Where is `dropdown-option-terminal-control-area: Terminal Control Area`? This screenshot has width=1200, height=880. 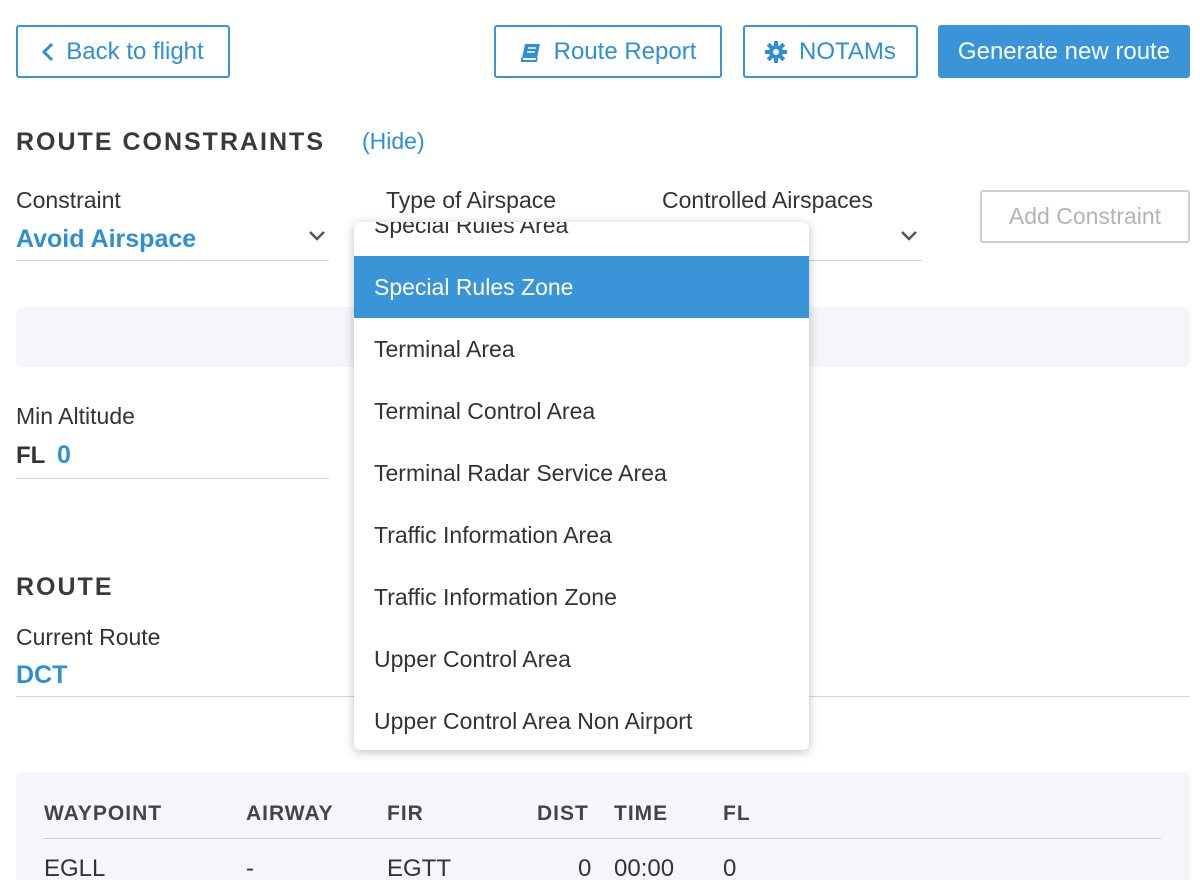 dropdown-option-terminal-control-area: Terminal Control Area is located at coordinates (581, 411).